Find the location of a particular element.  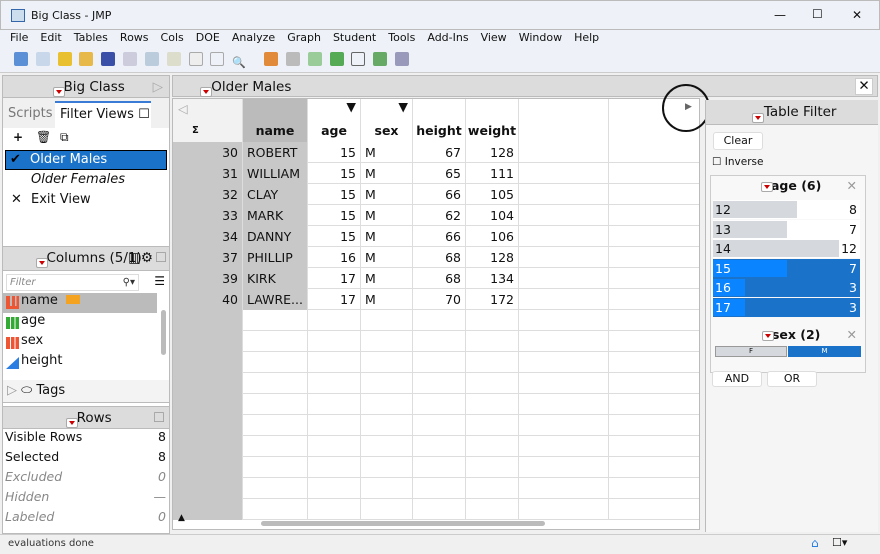

row-number: 39 is located at coordinates (208, 278).